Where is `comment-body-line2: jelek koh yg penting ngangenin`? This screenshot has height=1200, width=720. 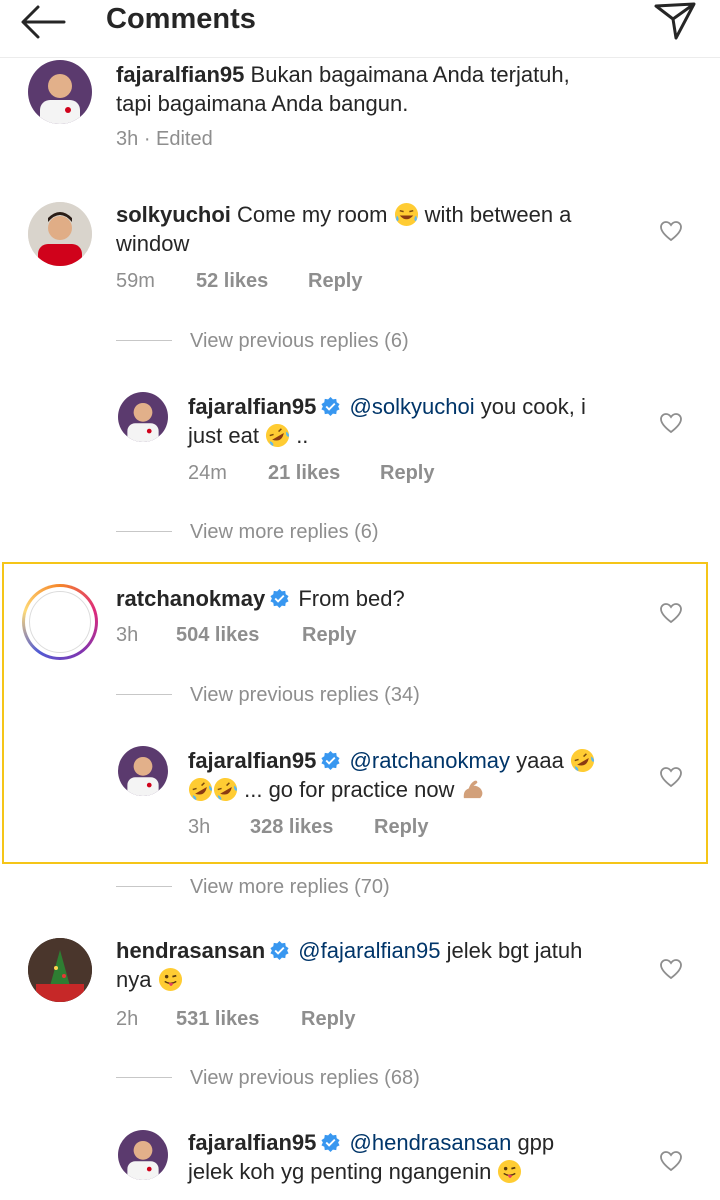 comment-body-line2: jelek koh yg penting ngangenin is located at coordinates (340, 1171).